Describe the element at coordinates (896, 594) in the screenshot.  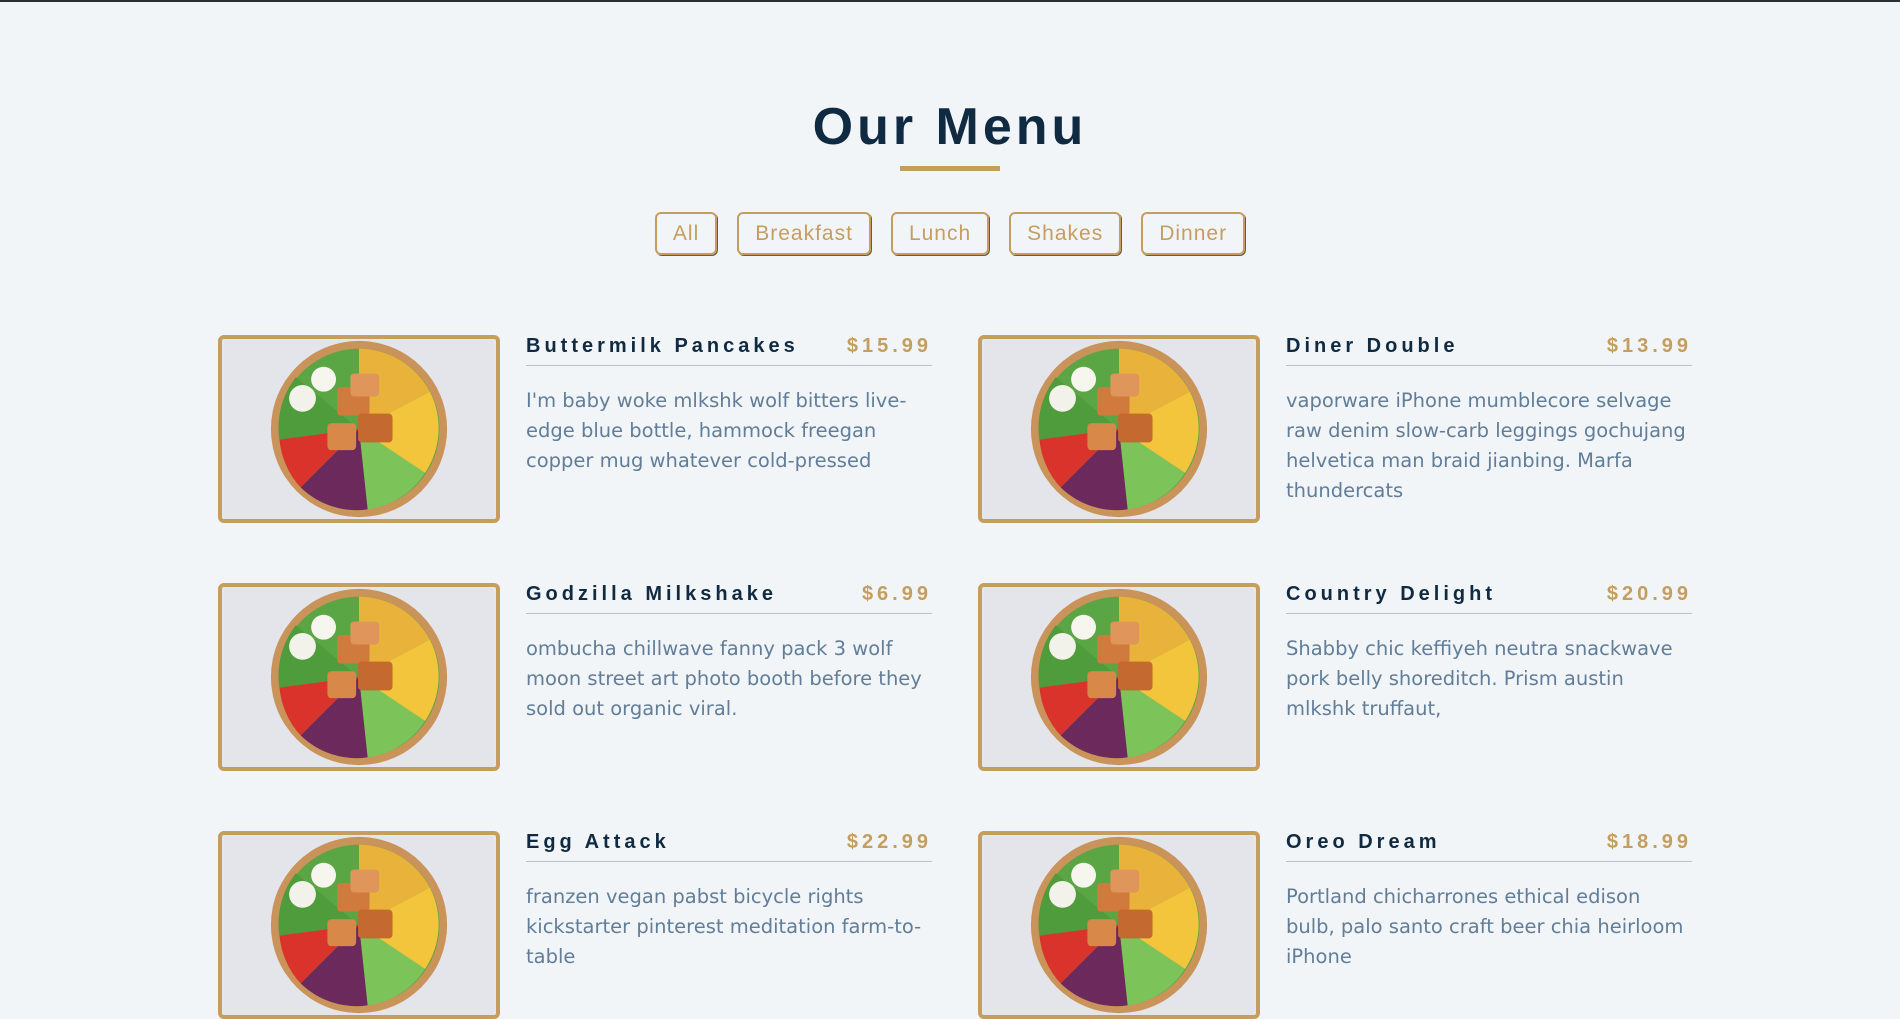
I see `item-price: $6.99` at that location.